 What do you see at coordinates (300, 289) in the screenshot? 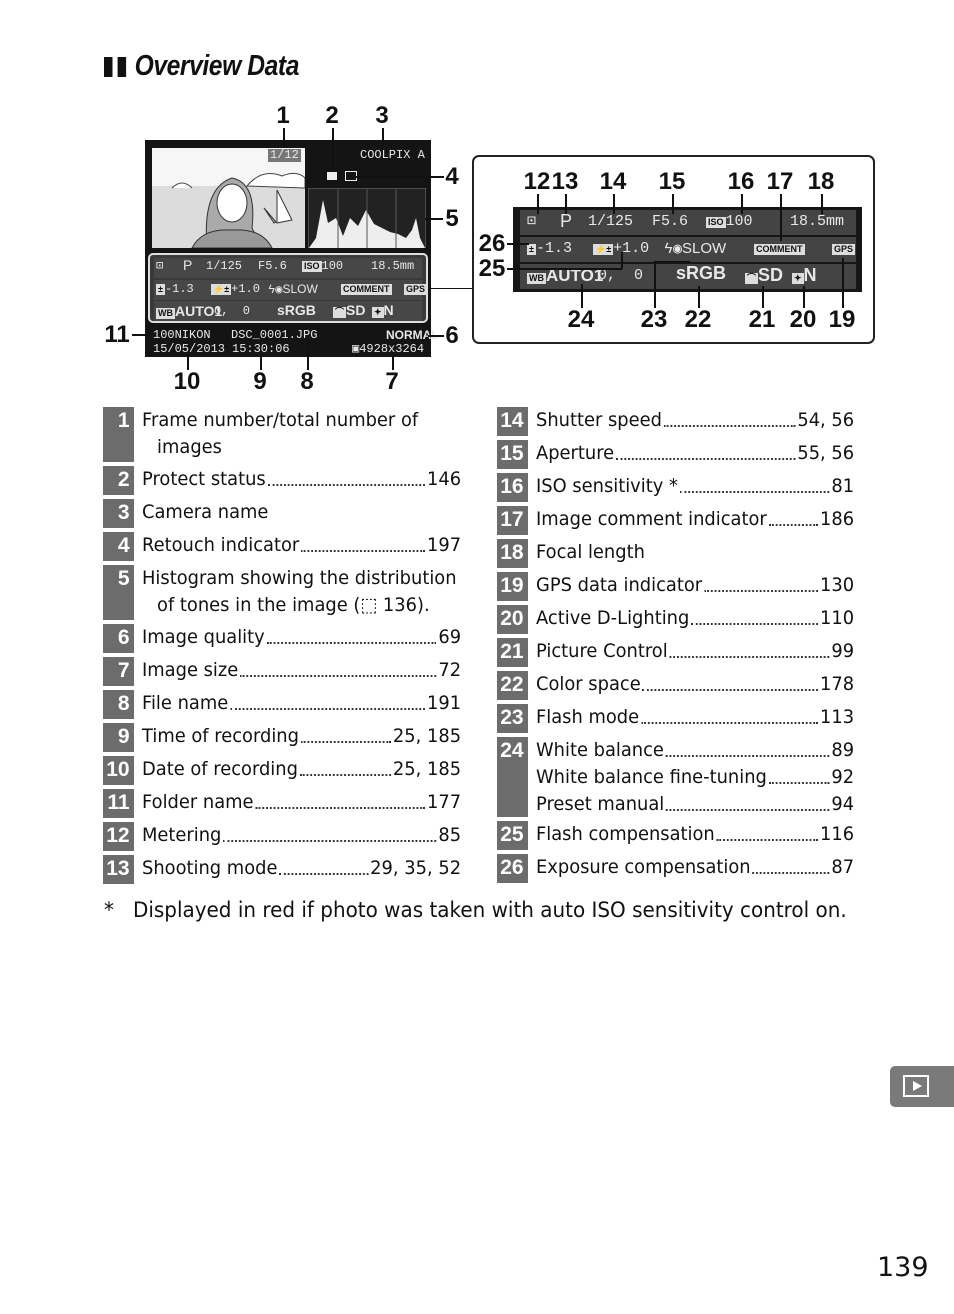
I see `flash-mode: SLOW` at bounding box center [300, 289].